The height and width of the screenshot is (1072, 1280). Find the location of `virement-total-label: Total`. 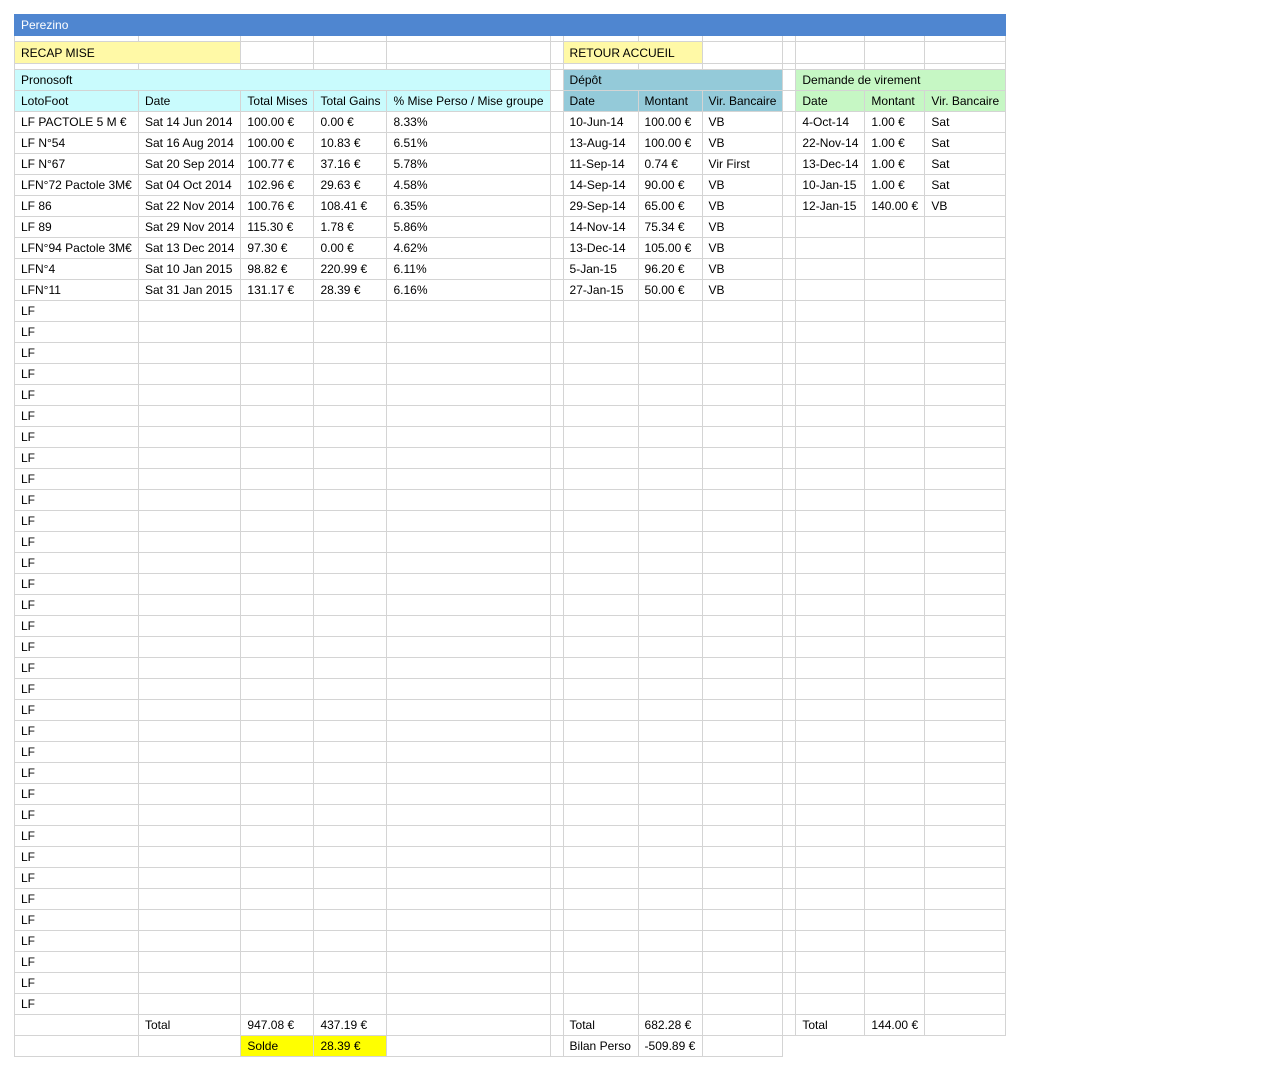

virement-total-label: Total is located at coordinates (830, 1025).